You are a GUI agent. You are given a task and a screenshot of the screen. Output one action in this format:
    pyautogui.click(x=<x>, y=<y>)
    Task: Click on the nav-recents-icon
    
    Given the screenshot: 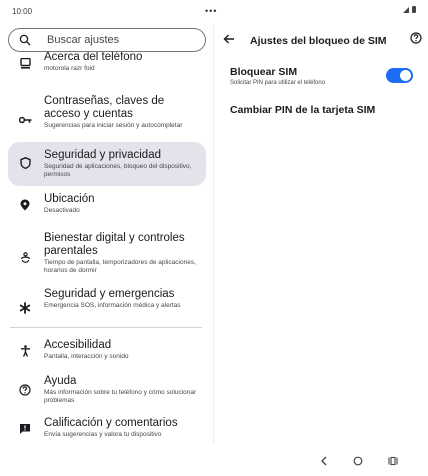 What is the action you would take?
    pyautogui.click(x=393, y=461)
    